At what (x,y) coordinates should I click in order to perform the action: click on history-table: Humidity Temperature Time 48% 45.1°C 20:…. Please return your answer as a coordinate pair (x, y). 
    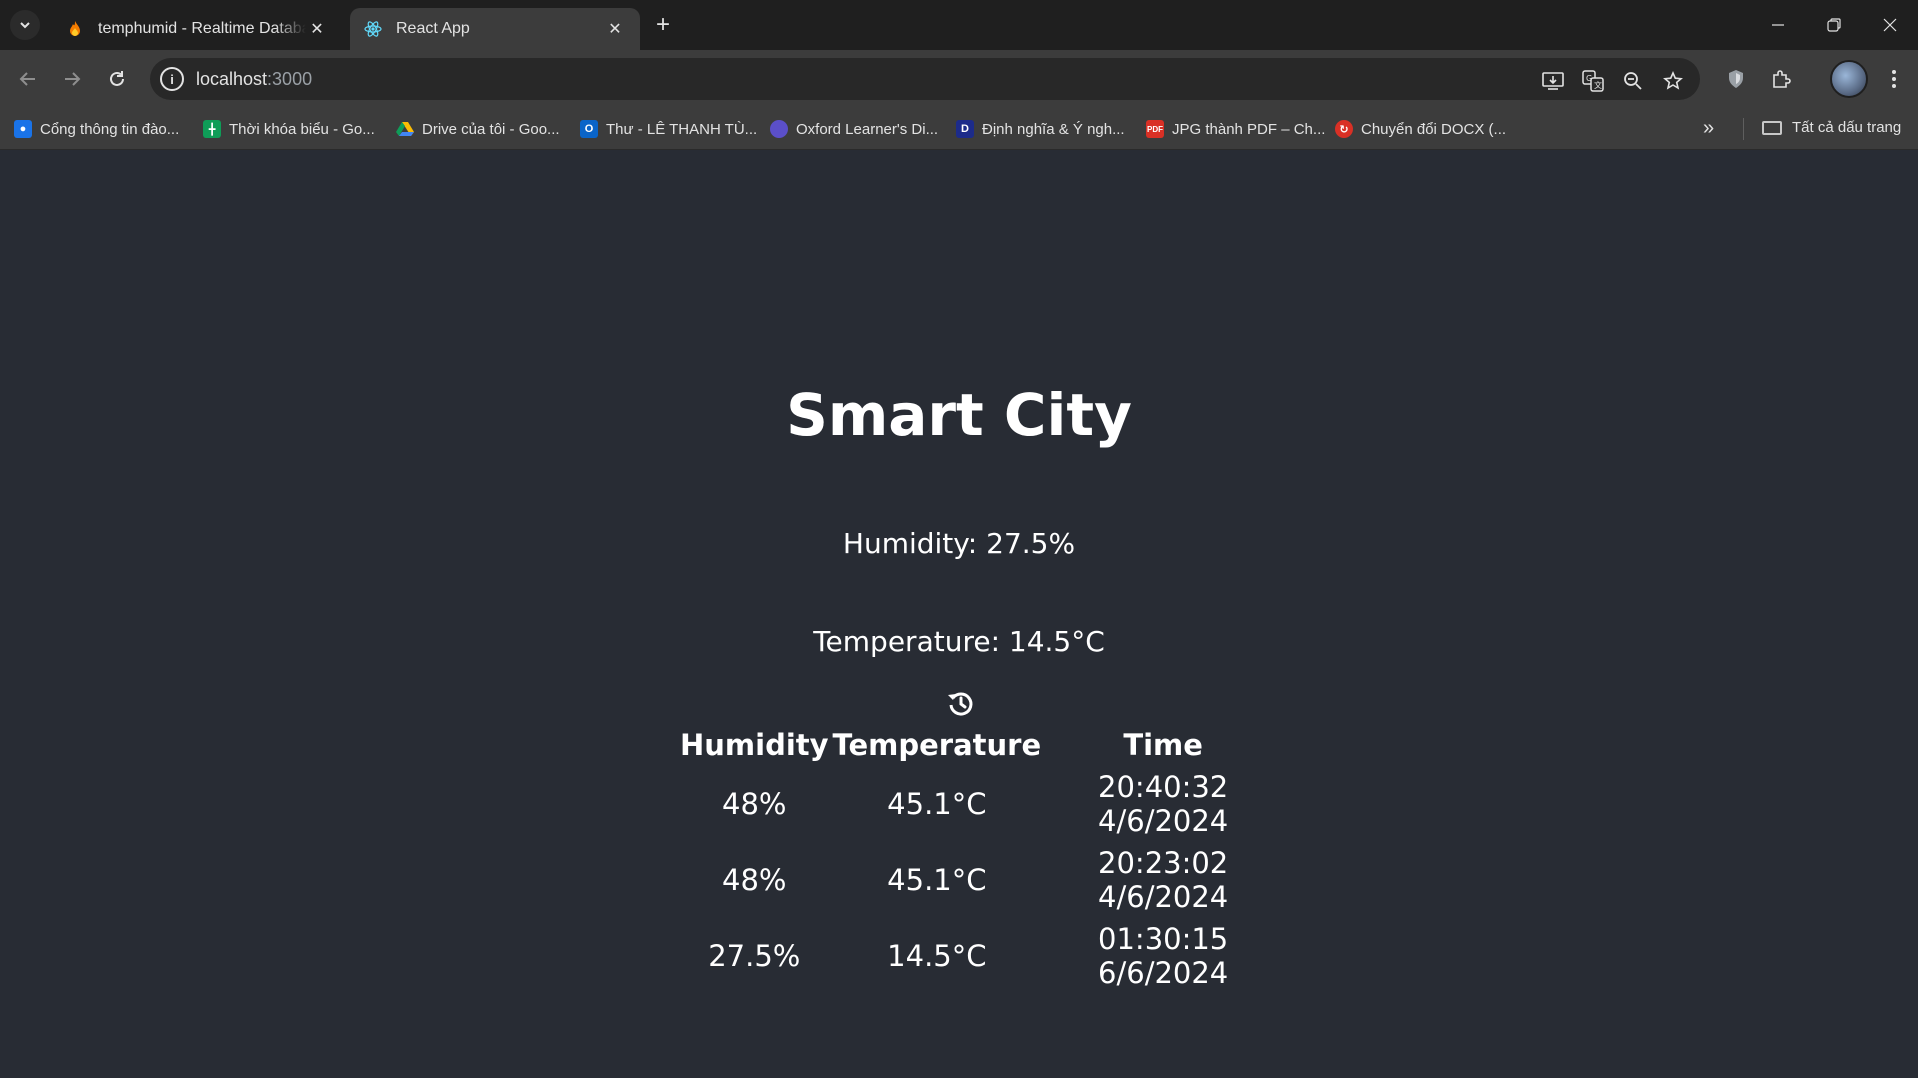
    Looking at the image, I should click on (980, 859).